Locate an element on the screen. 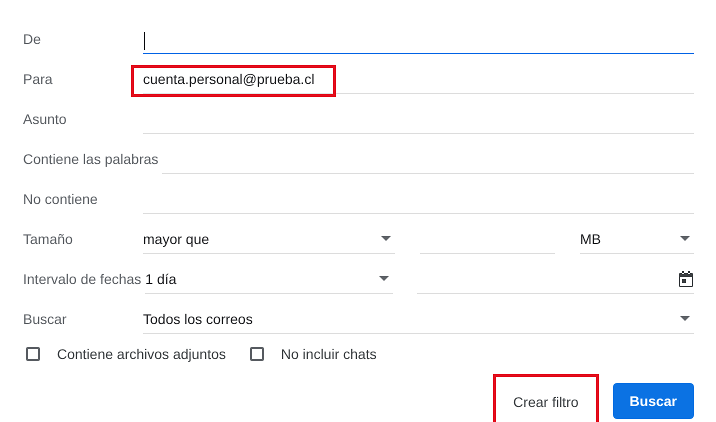 The width and height of the screenshot is (716, 422). search-button: Buscar is located at coordinates (653, 401).